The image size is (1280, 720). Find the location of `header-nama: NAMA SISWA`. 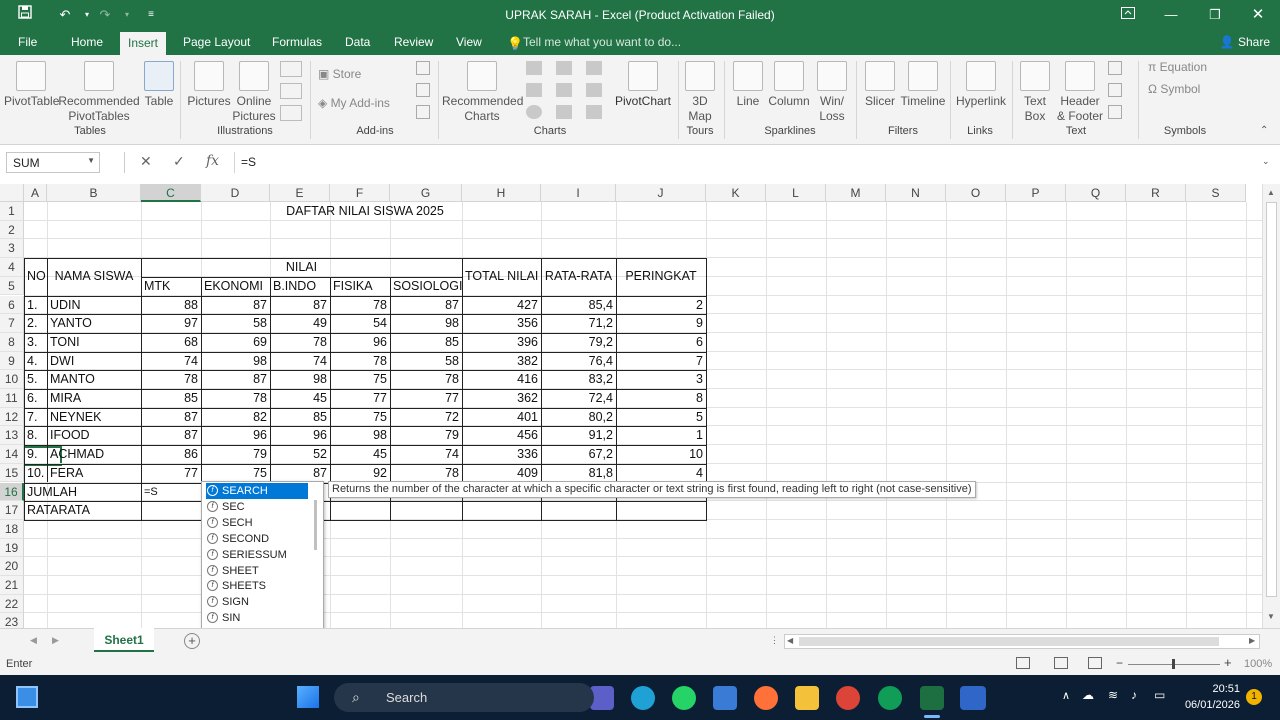

header-nama: NAMA SISWA is located at coordinates (94, 276).